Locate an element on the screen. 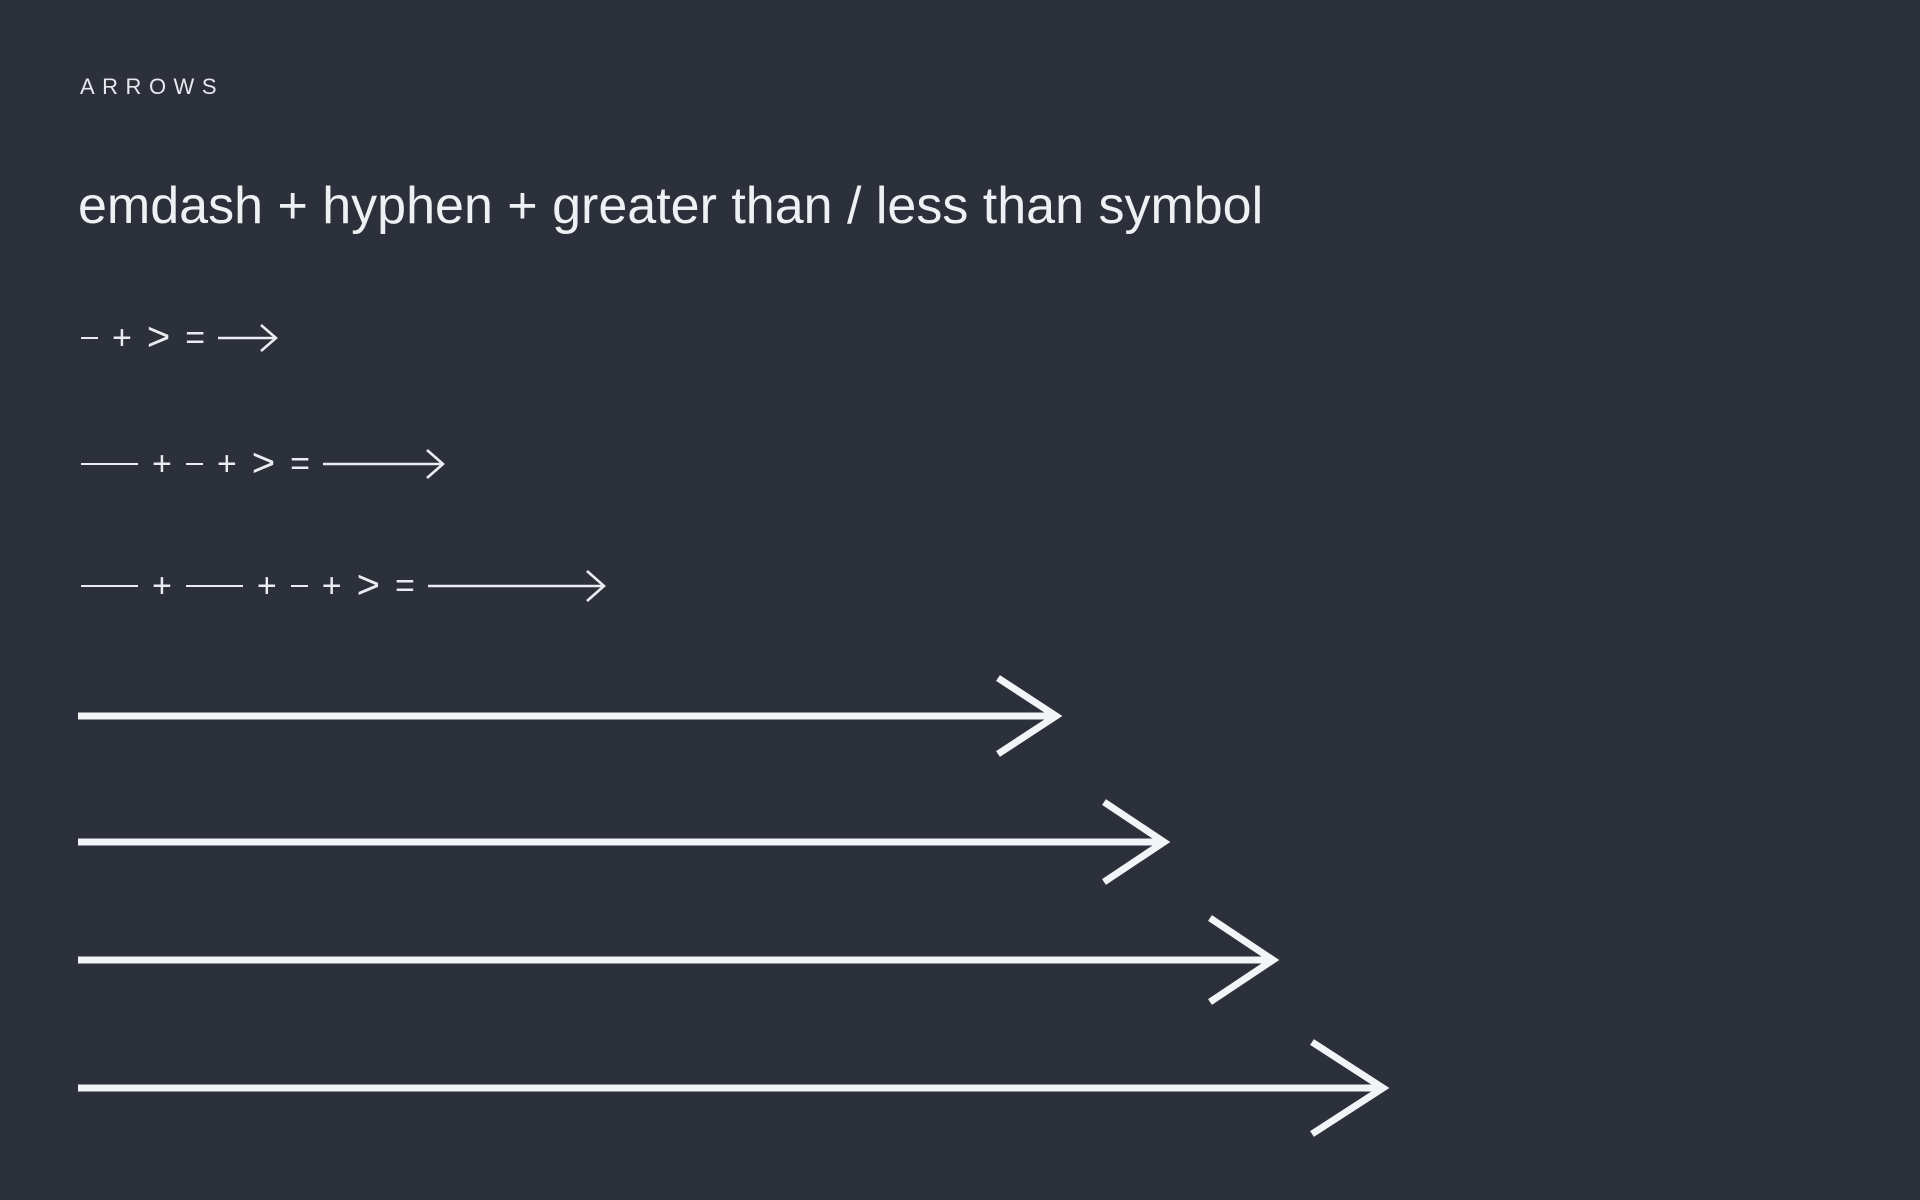  plus-glyph-3: + is located at coordinates (331, 586).